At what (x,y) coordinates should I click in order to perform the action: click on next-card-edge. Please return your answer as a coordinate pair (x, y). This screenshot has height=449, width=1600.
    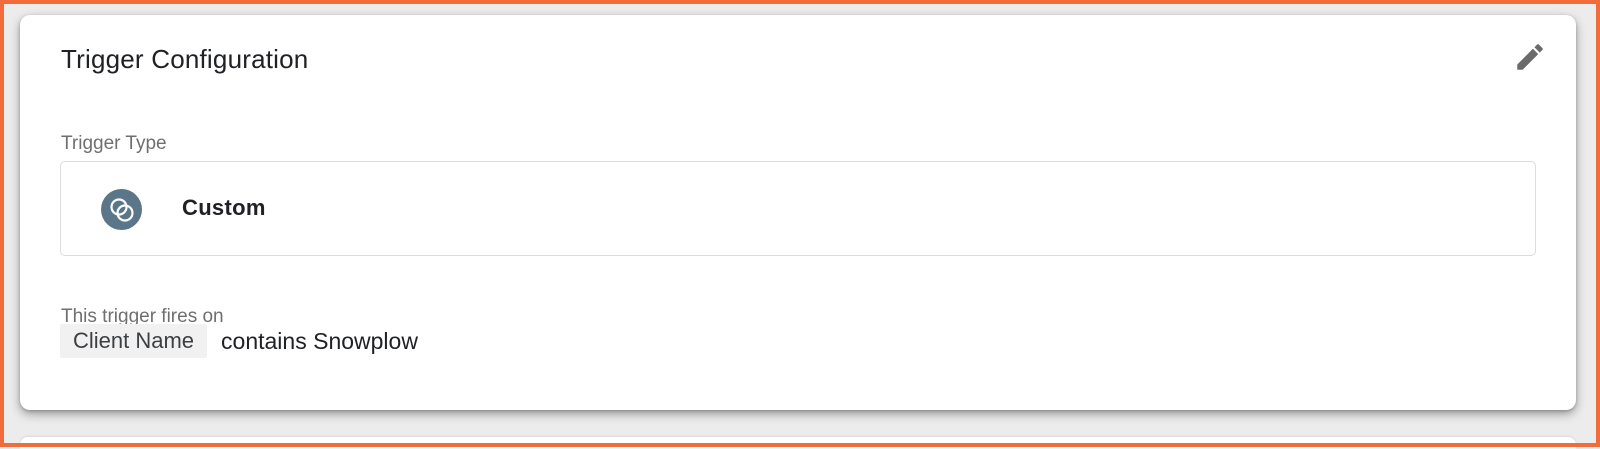
    Looking at the image, I should click on (798, 443).